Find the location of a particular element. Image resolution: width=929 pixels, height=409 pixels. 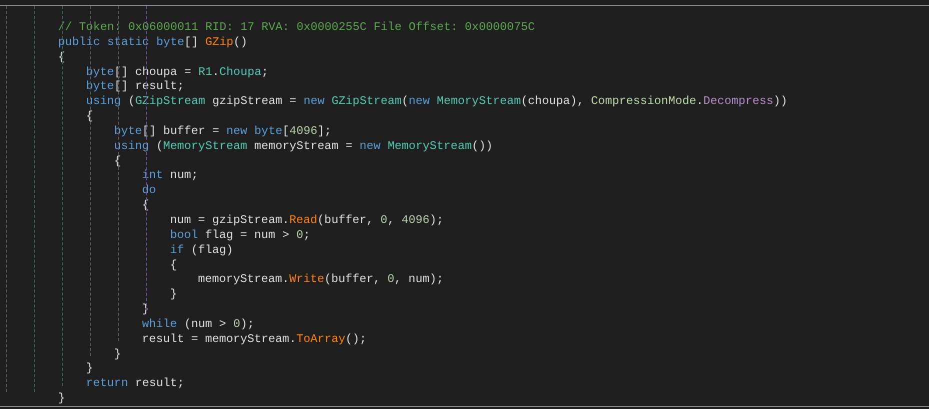

code-line: if (flag) is located at coordinates (202, 250).